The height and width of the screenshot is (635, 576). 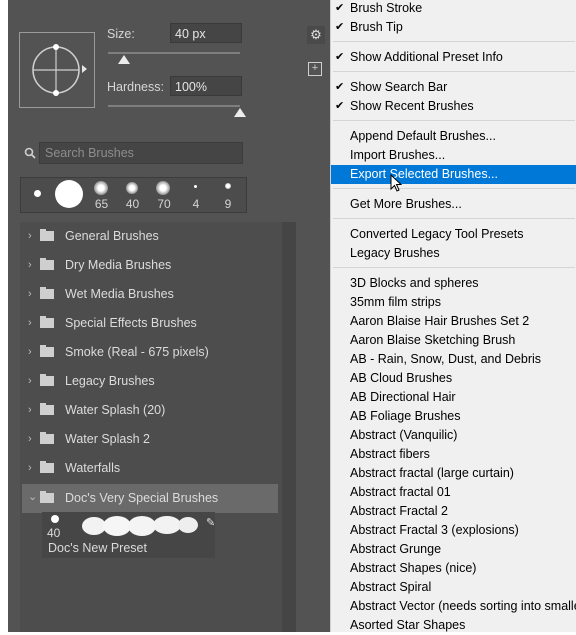 I want to click on menu-item-brush-set: AB Cloud Brushes, so click(x=453, y=378).